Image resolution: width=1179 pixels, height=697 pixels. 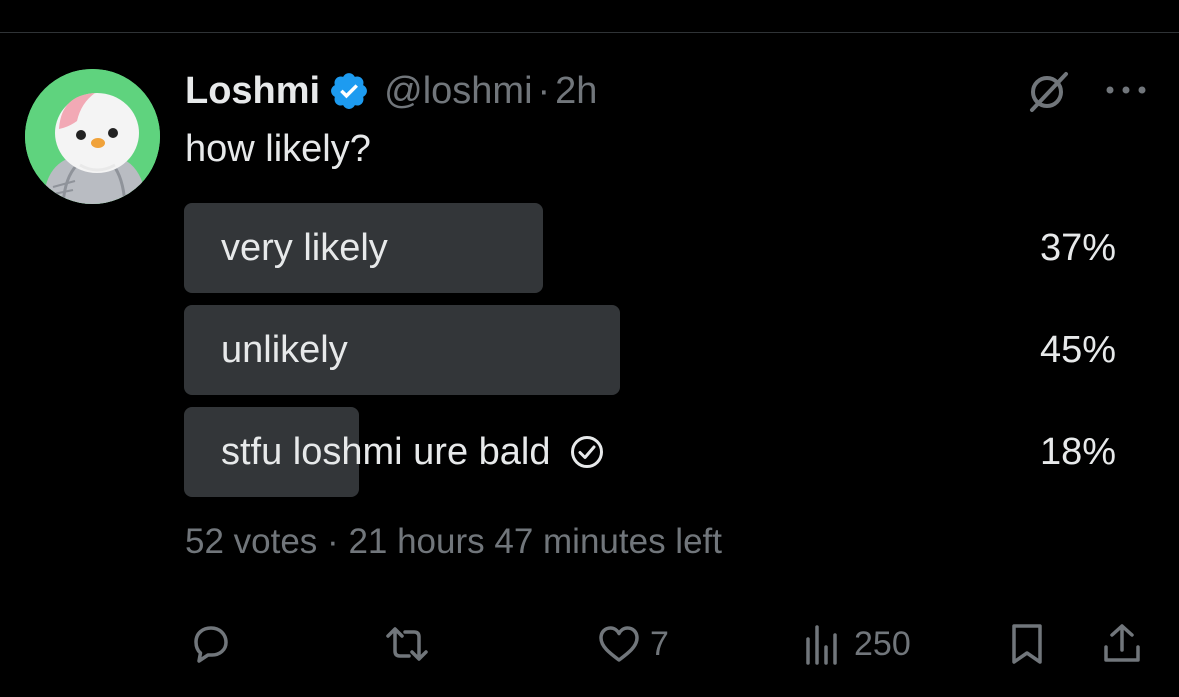 I want to click on poll-option-label: very likely, so click(x=304, y=248).